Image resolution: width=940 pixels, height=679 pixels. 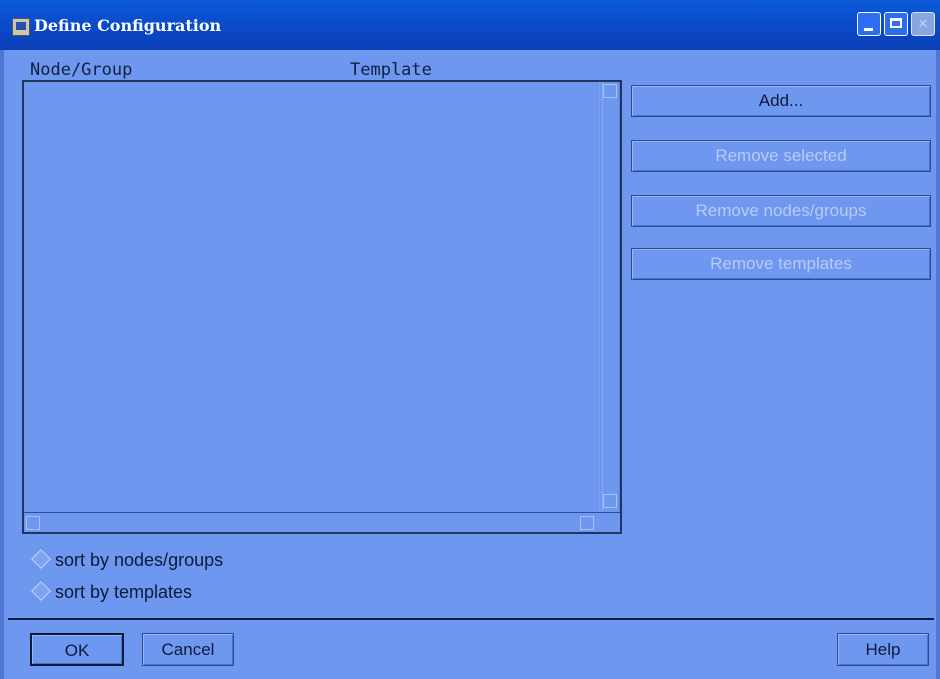 What do you see at coordinates (391, 70) in the screenshot?
I see `column-header-template: Template` at bounding box center [391, 70].